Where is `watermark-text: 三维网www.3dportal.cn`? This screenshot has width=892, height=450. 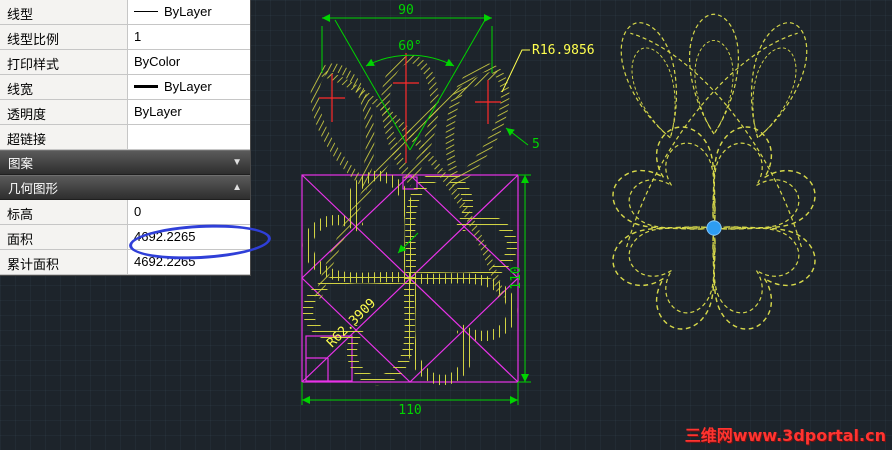 watermark-text: 三维网www.3dportal.cn is located at coordinates (785, 435).